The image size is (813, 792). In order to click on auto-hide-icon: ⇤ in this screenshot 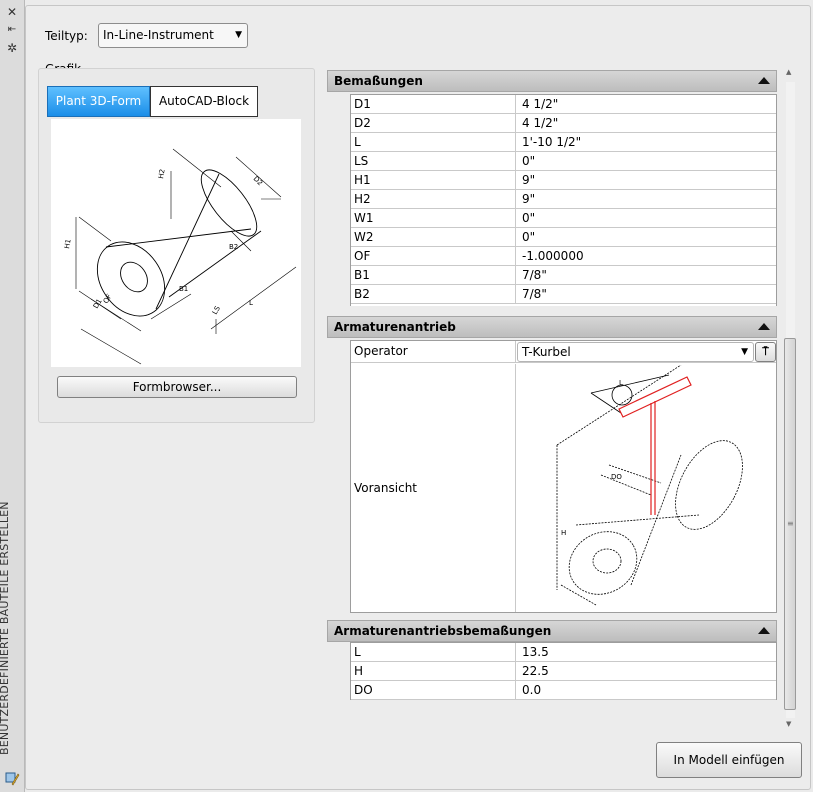, I will do `click(12, 30)`.